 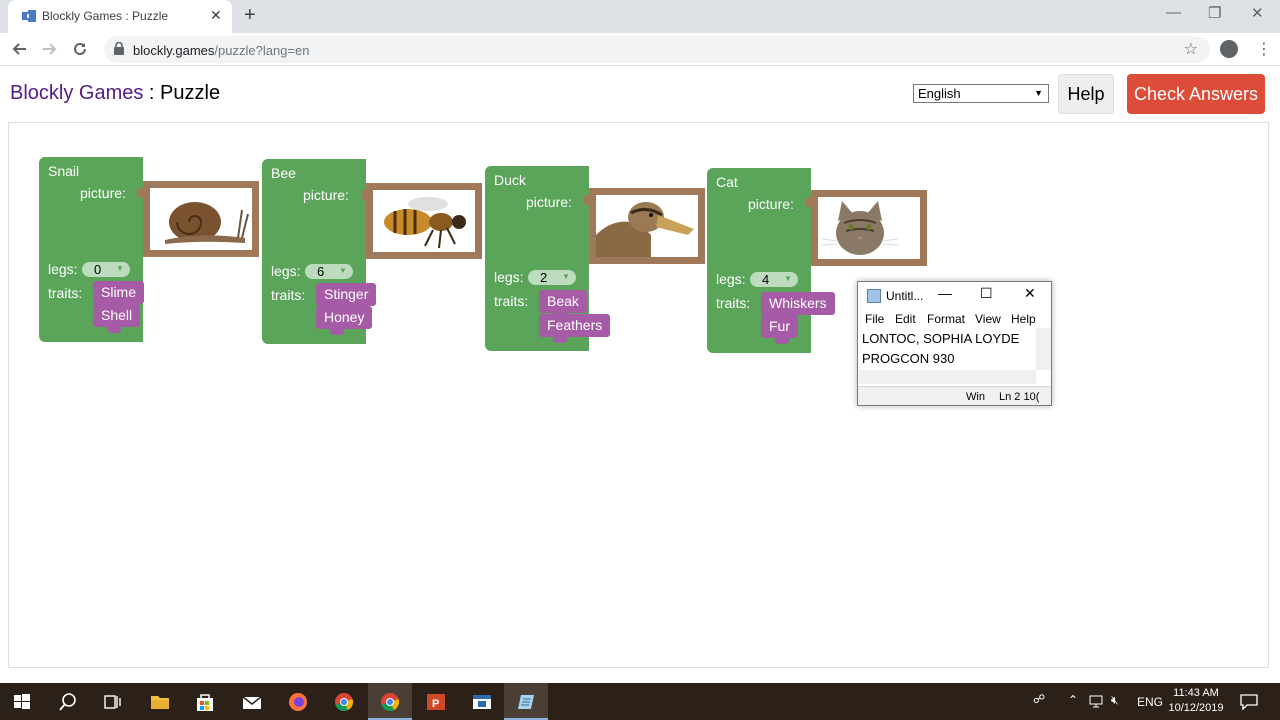 I want to click on trait-block: Fur, so click(x=779, y=329).